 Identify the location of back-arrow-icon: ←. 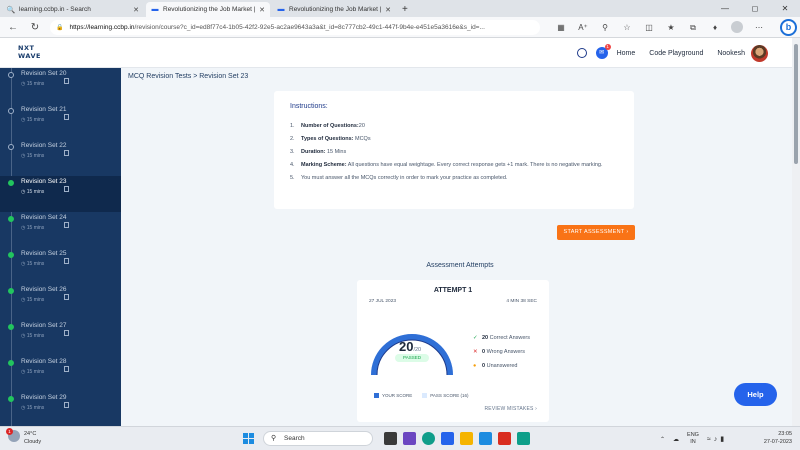
(13, 27).